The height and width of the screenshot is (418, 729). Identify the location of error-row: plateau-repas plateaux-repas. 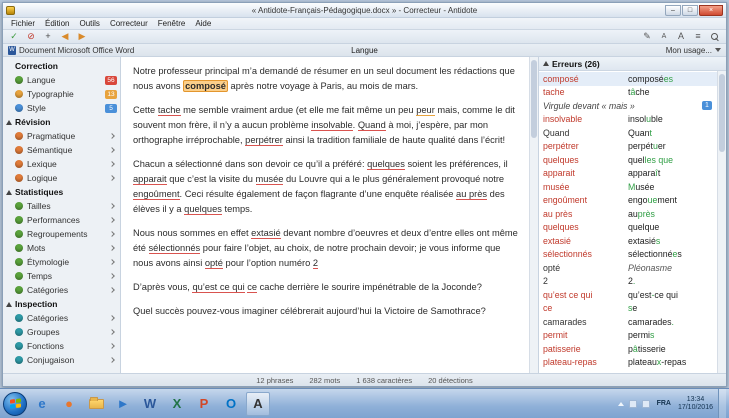
(628, 363).